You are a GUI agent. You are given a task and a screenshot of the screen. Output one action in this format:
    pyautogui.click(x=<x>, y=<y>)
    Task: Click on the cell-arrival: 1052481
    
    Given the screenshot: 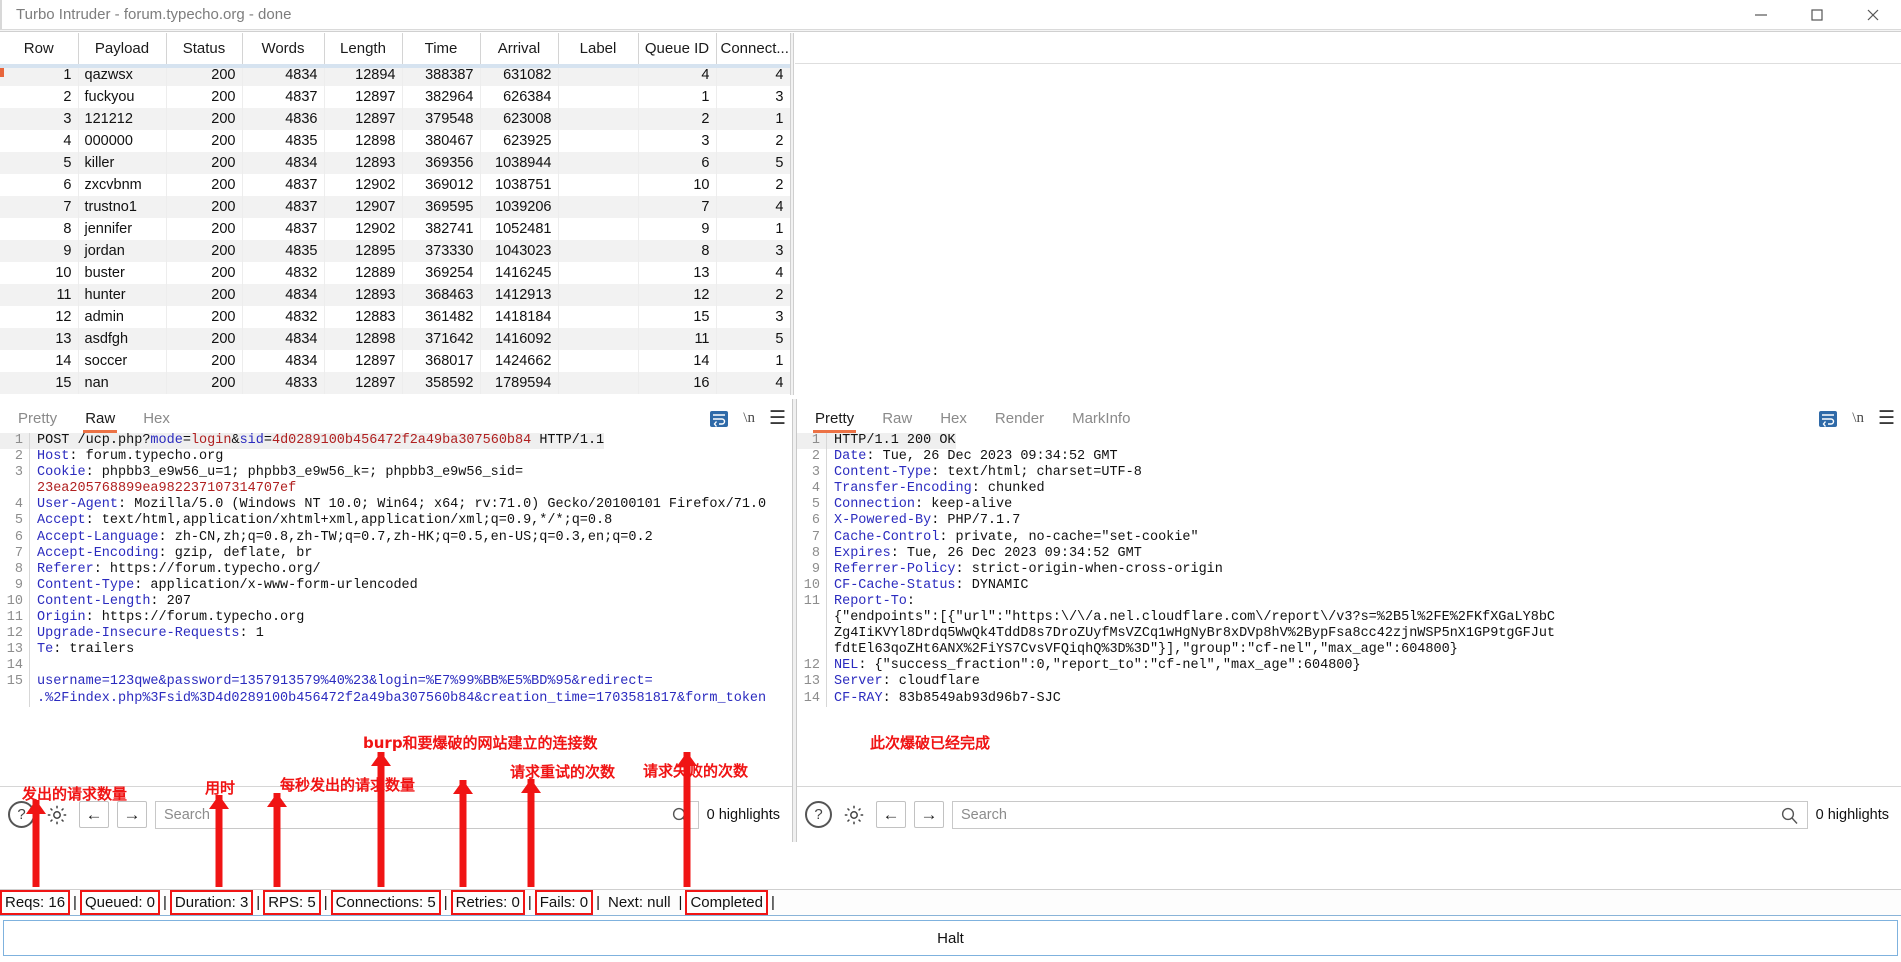 What is the action you would take?
    pyautogui.click(x=519, y=229)
    